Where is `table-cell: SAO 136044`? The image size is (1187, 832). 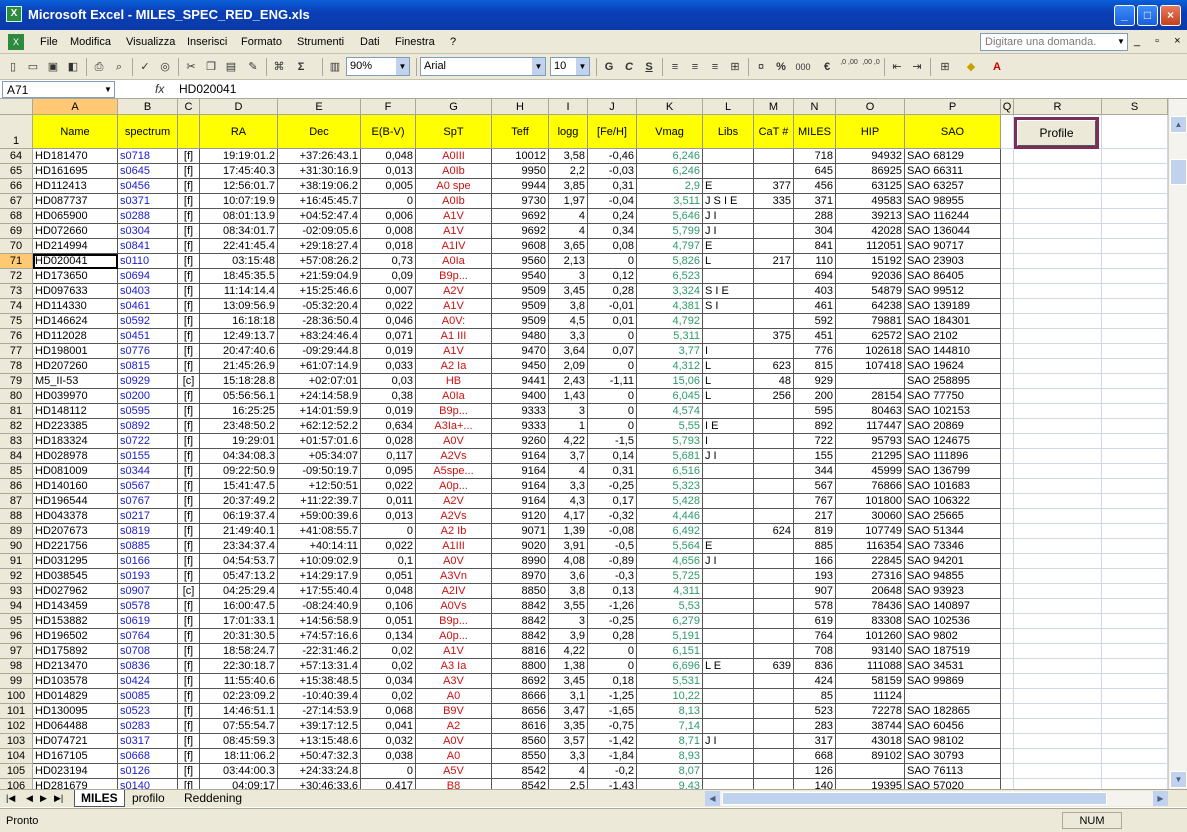 table-cell: SAO 136044 is located at coordinates (953, 231).